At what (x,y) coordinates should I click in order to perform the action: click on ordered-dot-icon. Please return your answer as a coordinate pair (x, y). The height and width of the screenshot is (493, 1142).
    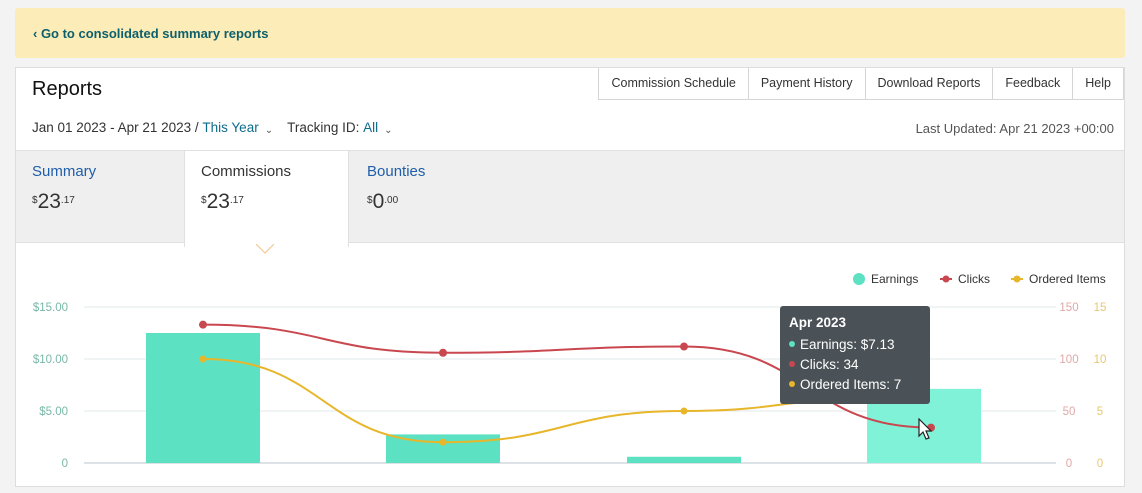
    Looking at the image, I should click on (792, 384).